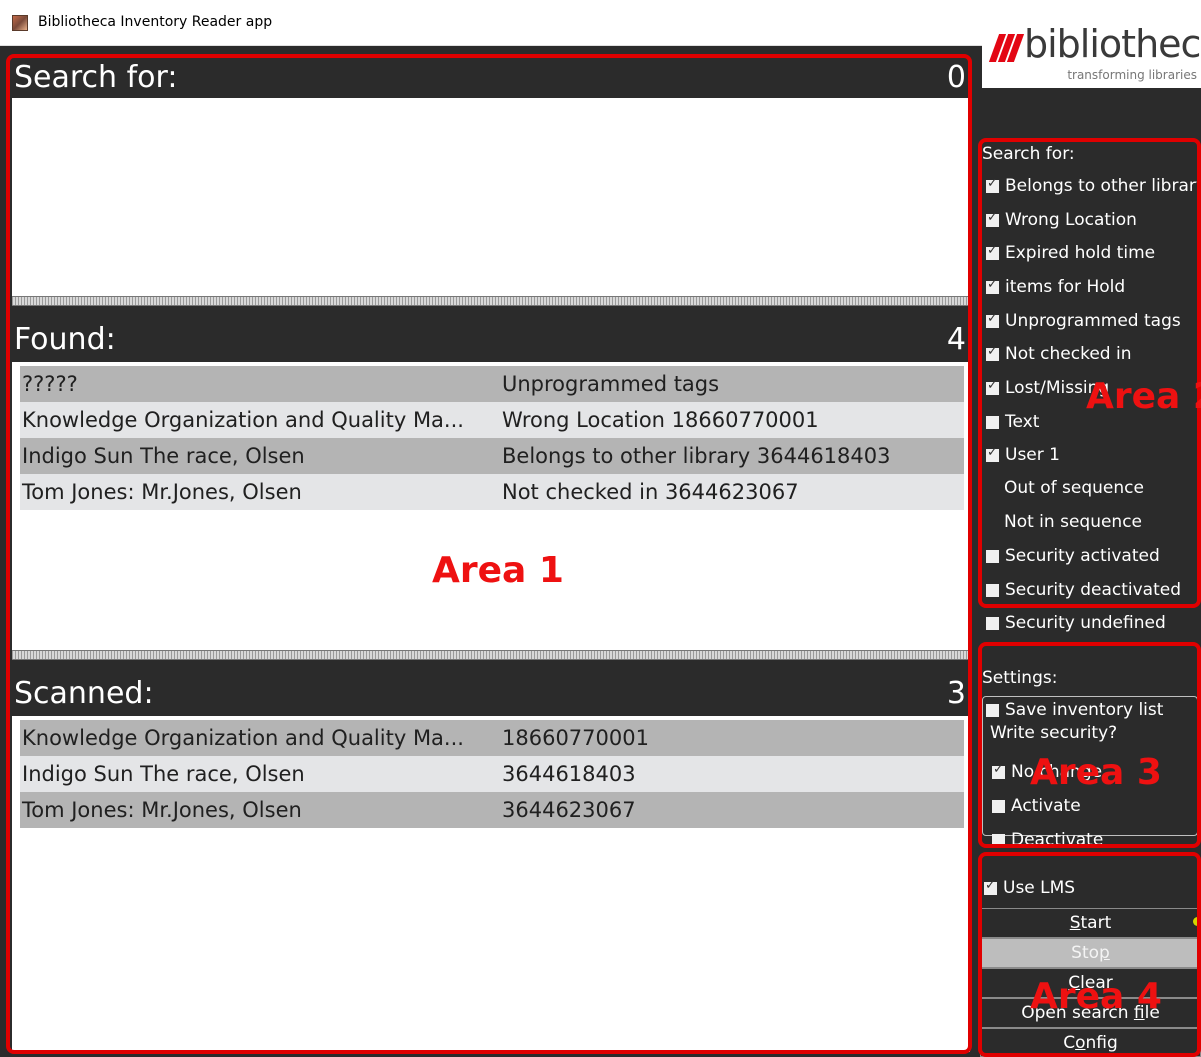  What do you see at coordinates (1093, 321) in the screenshot?
I see `checkbox-label: Unprogrammed tags` at bounding box center [1093, 321].